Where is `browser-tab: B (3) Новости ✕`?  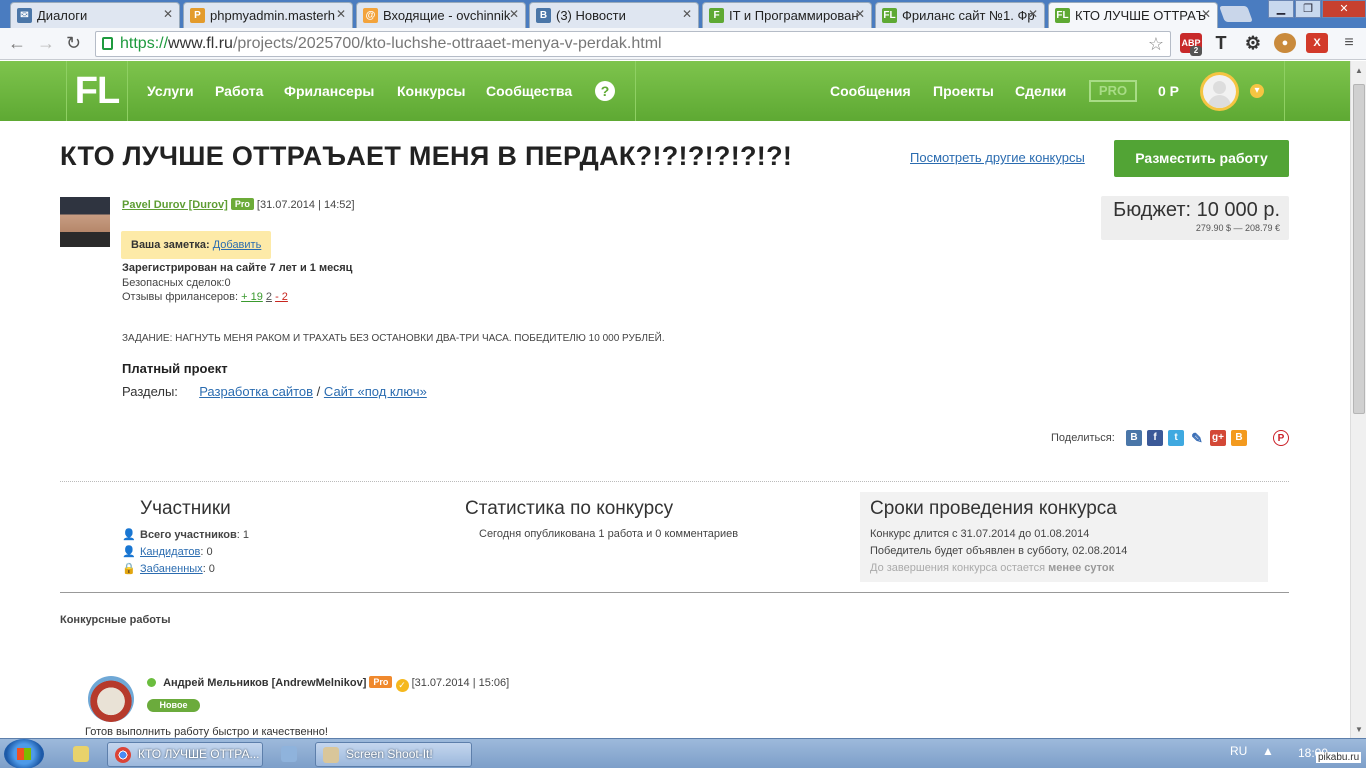 browser-tab: B (3) Новости ✕ is located at coordinates (614, 15).